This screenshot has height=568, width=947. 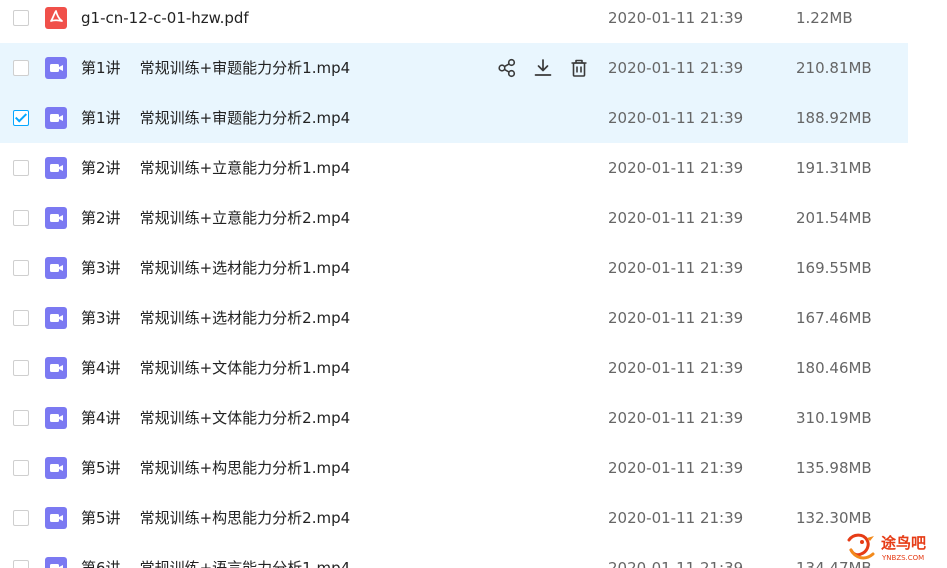 I want to click on file-name: 第3讲 常规训练+选材能力分析1.mp4, so click(x=215, y=268).